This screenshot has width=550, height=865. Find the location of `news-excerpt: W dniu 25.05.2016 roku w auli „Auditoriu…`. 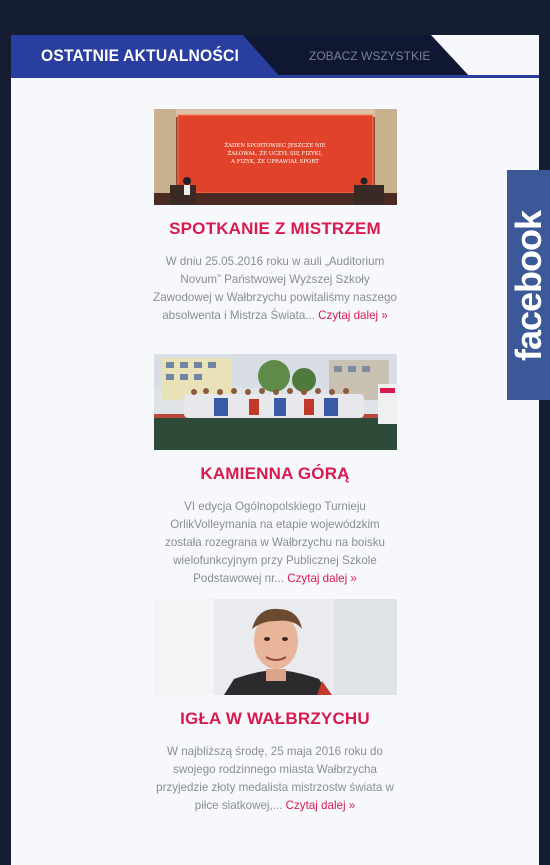

news-excerpt: W dniu 25.05.2016 roku w auli „Auditoriu… is located at coordinates (275, 289).